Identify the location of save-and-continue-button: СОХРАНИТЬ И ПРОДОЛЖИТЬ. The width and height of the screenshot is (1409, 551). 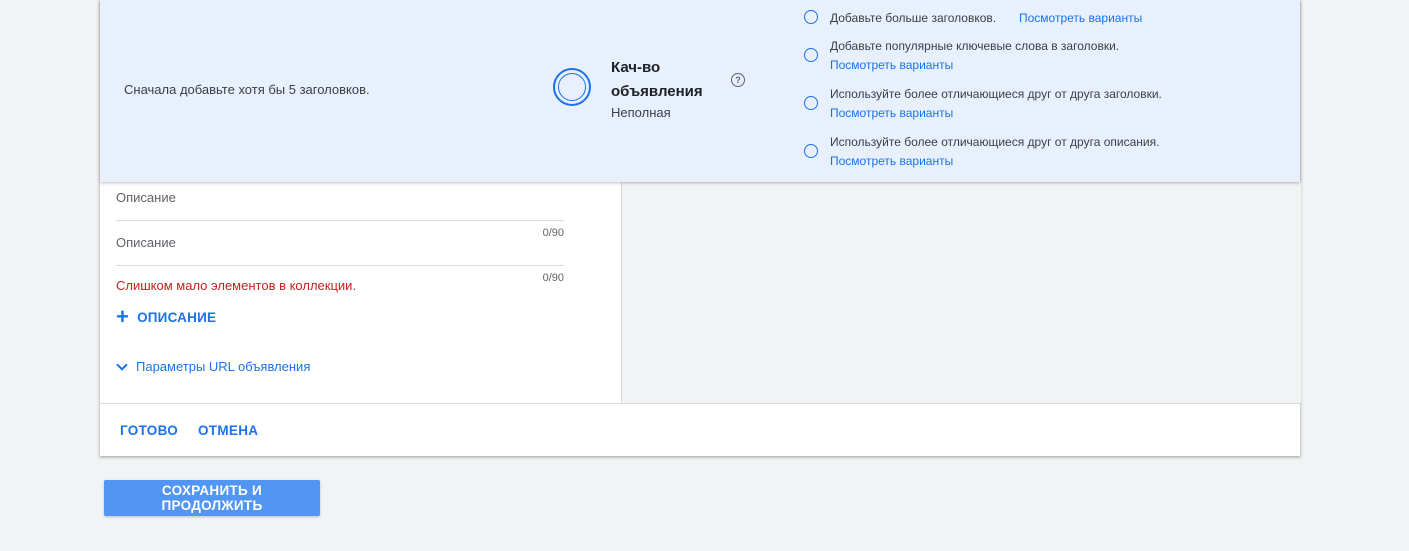
(212, 498).